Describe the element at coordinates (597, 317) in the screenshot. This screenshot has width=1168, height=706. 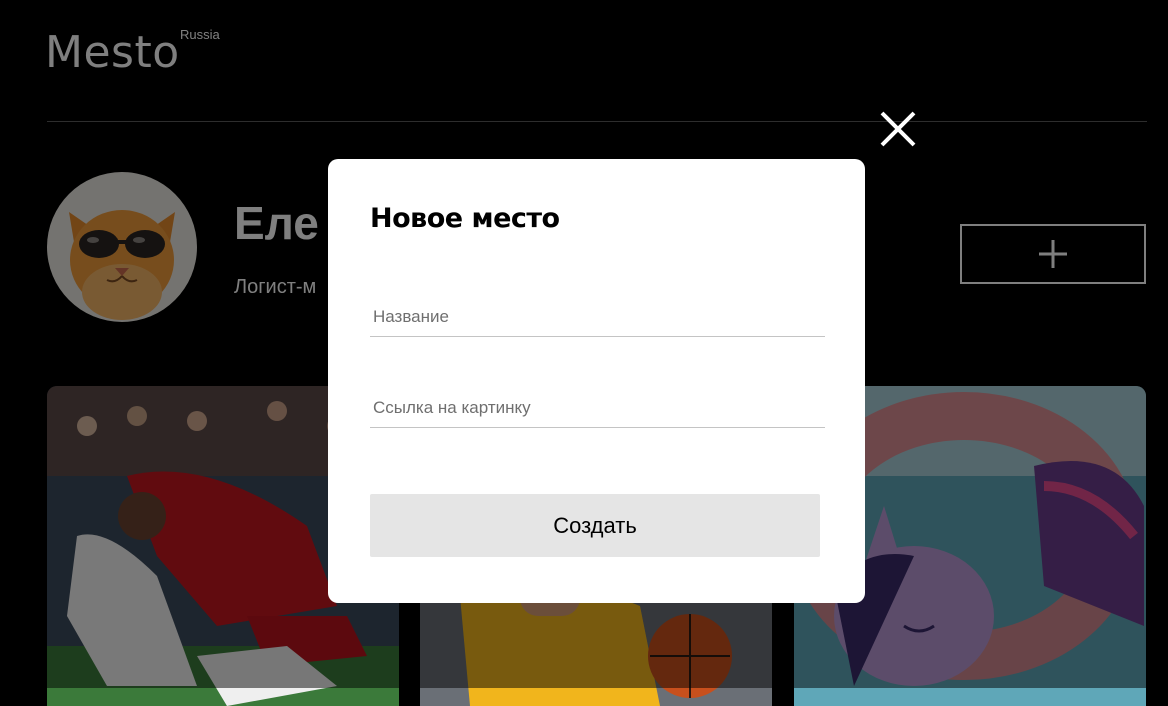
I see `place-name-input` at that location.